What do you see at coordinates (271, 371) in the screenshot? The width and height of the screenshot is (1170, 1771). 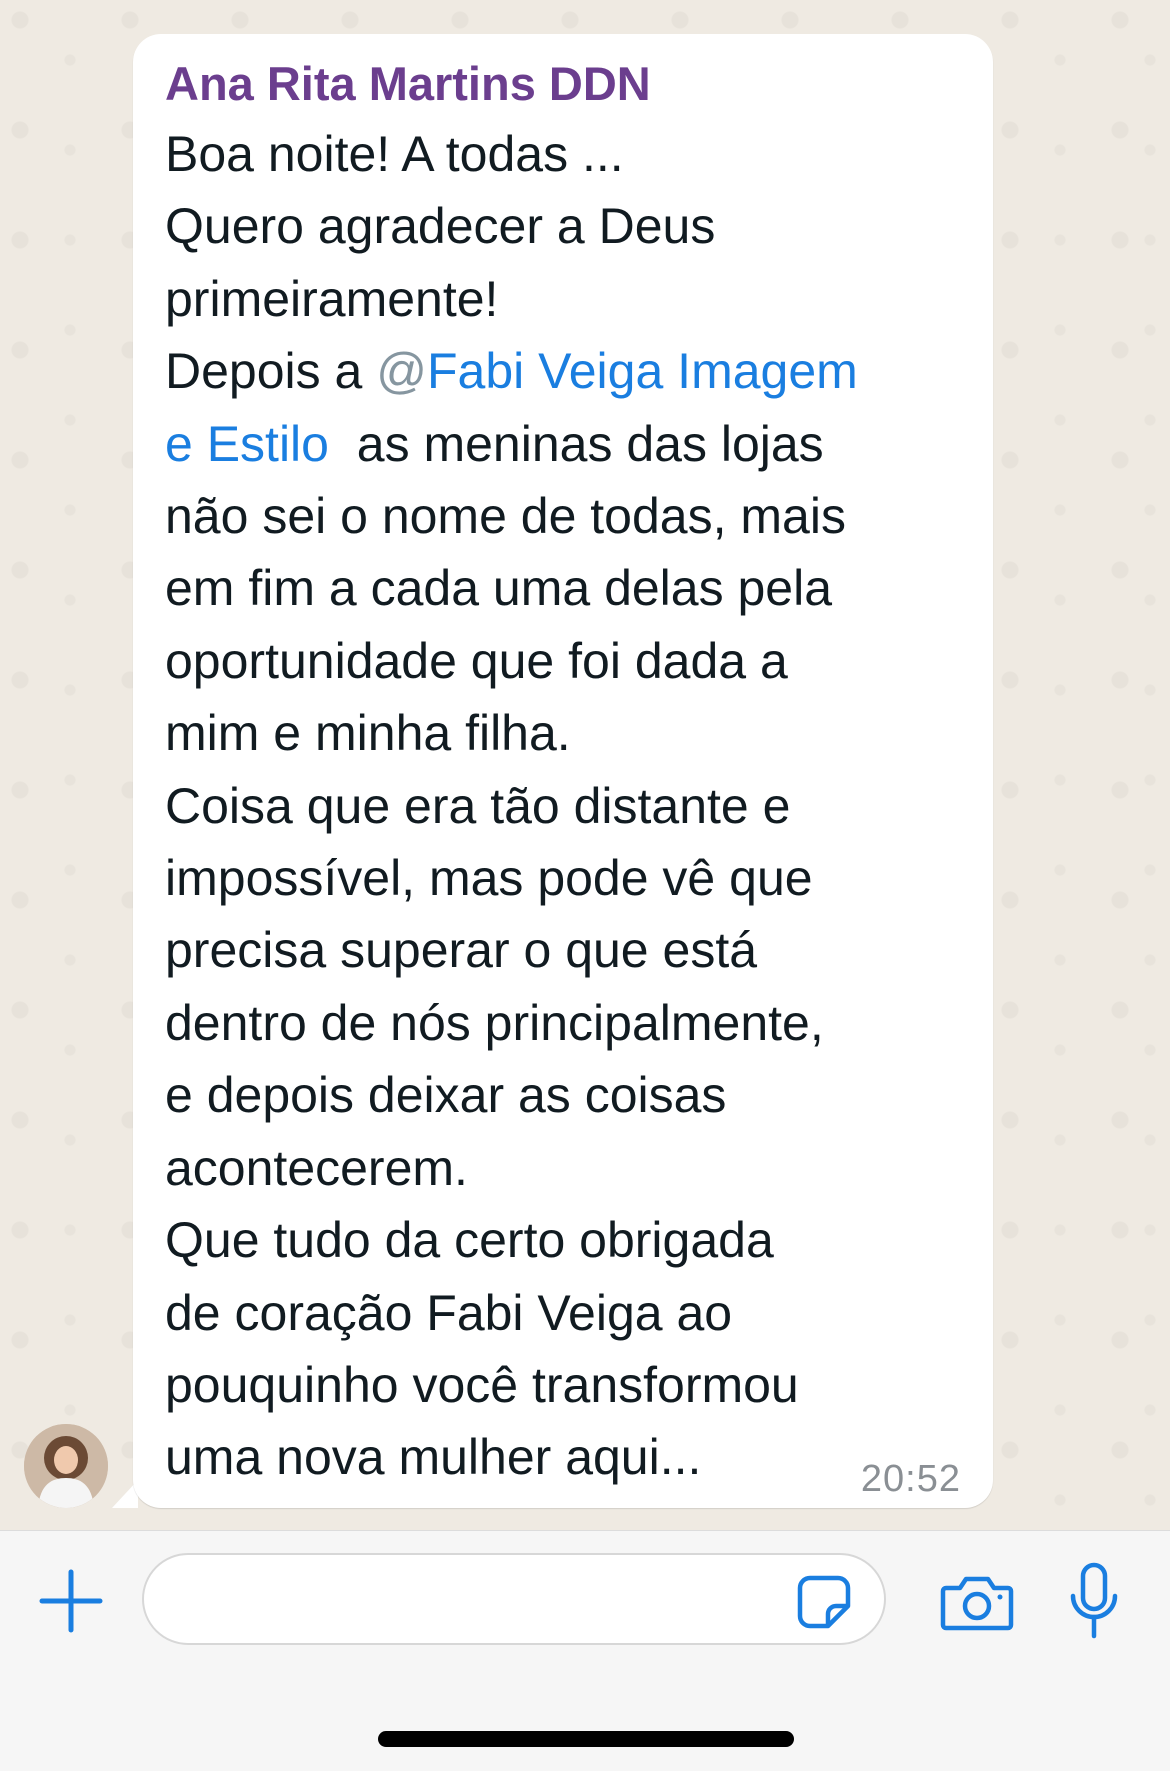 I see `message-text-fragment: Depois a` at bounding box center [271, 371].